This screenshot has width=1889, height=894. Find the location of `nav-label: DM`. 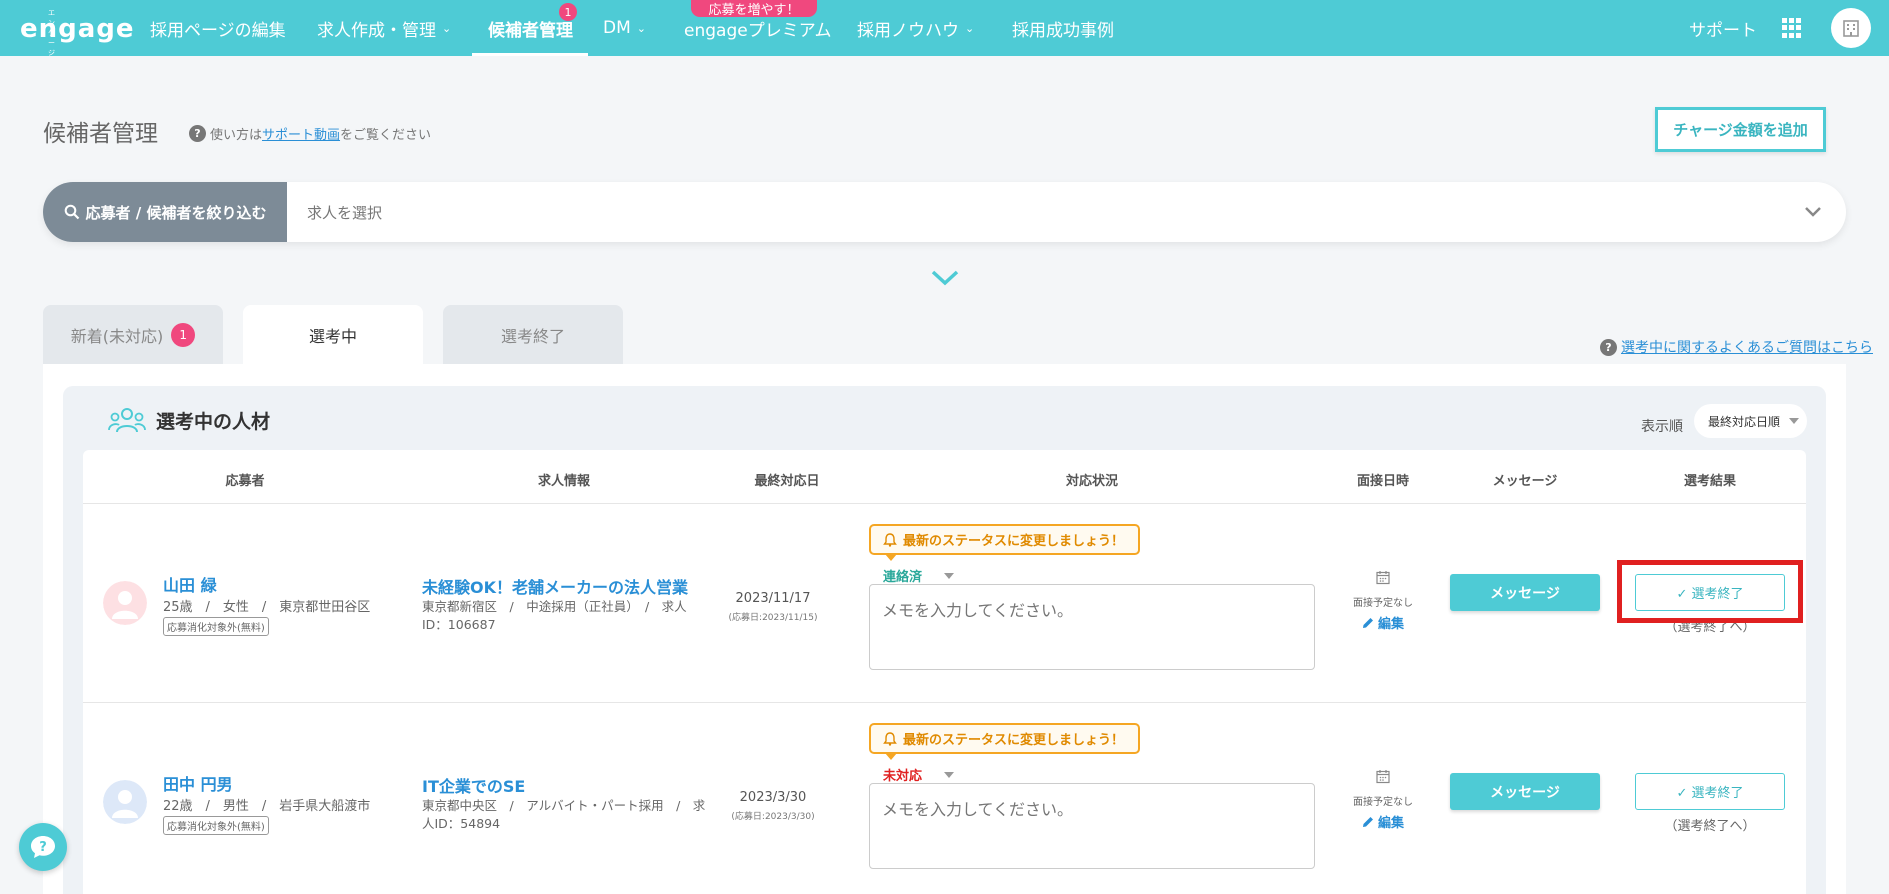

nav-label: DM is located at coordinates (617, 28).